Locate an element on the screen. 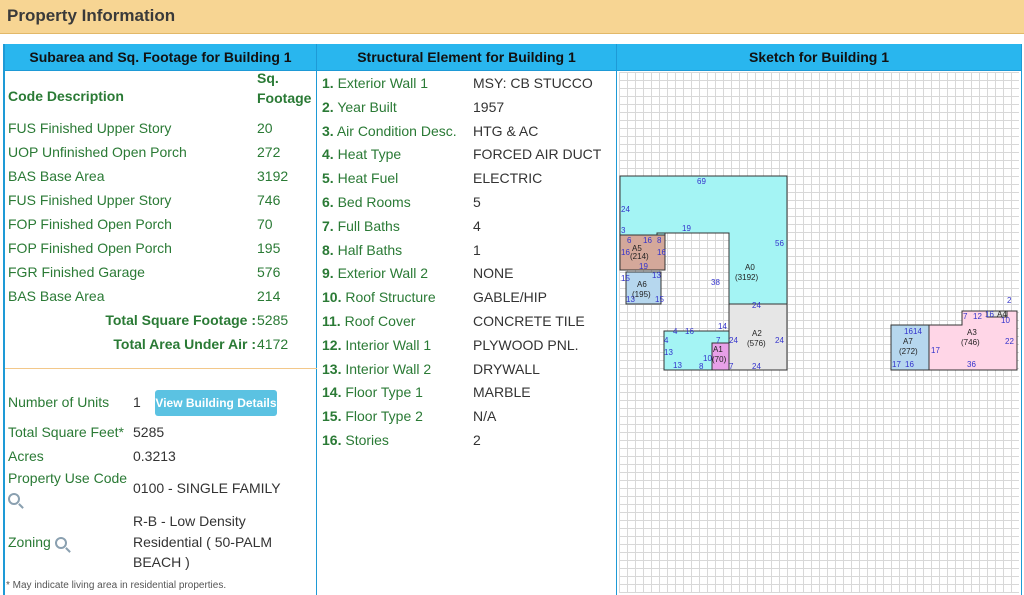 This screenshot has height=595, width=1024. total-sqft-value: 5285 is located at coordinates (273, 320).